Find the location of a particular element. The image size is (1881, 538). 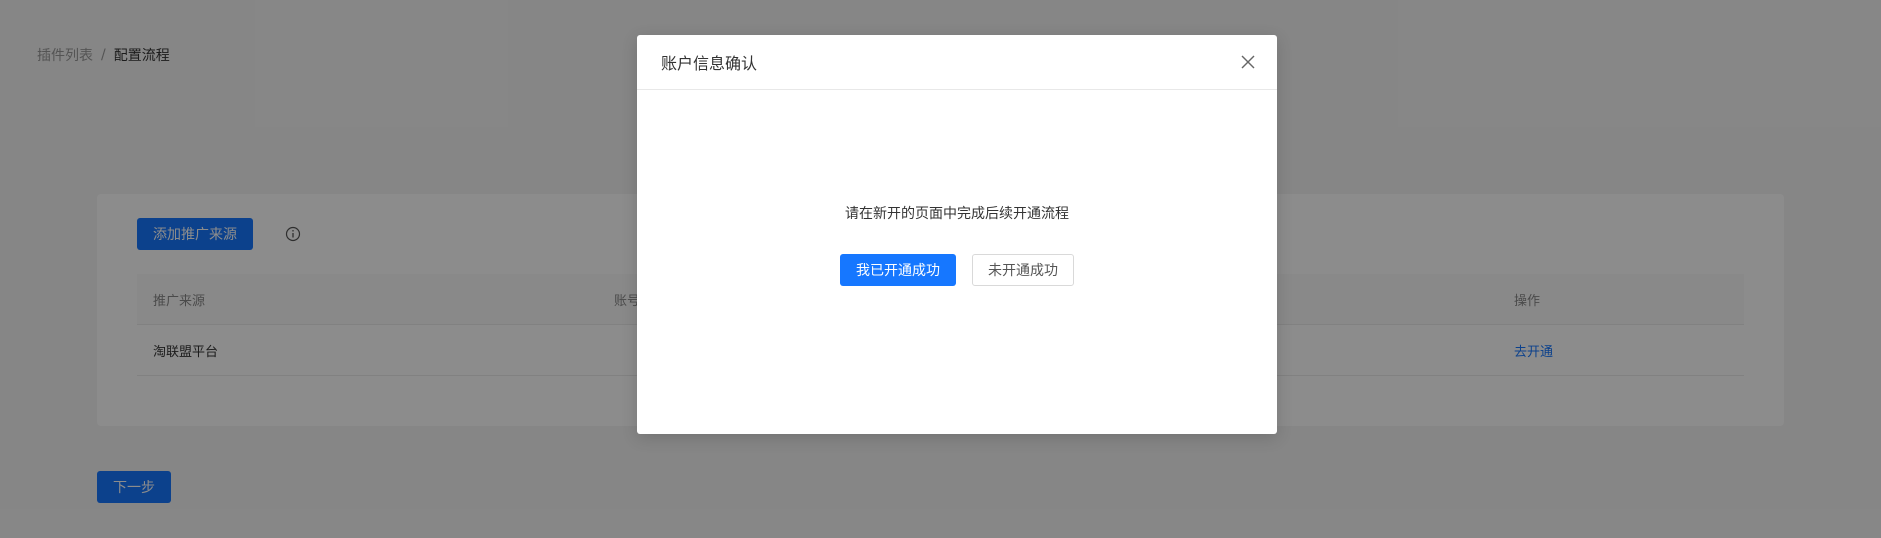

modal-header: 账户信息确认 is located at coordinates (957, 62).